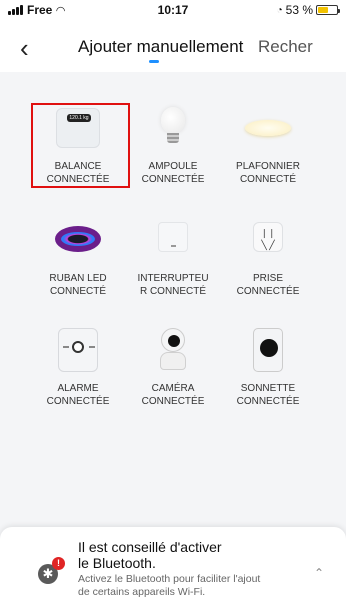  Describe the element at coordinates (160, 47) in the screenshot. I see `tab-ajouter-manuellement: Ajouter manuellement` at that location.